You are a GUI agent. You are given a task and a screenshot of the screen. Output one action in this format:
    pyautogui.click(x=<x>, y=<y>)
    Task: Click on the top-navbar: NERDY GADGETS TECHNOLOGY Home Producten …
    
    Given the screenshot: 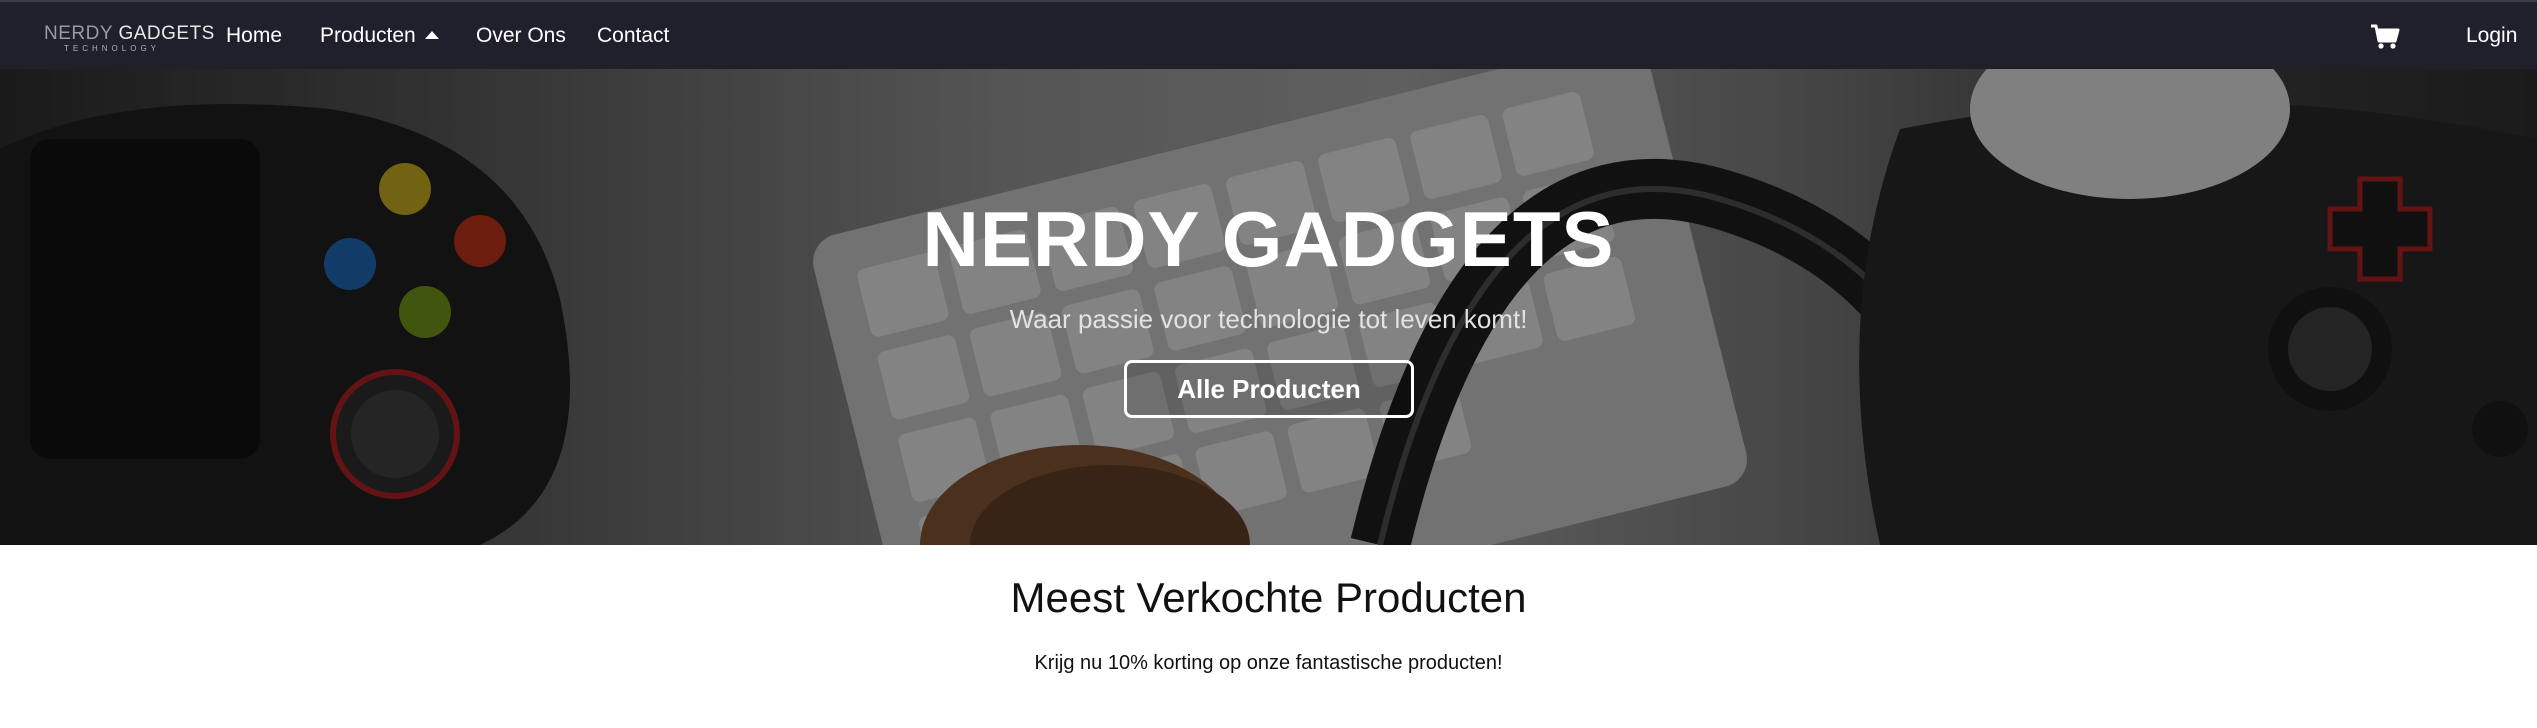 What is the action you would take?
    pyautogui.click(x=1268, y=34)
    